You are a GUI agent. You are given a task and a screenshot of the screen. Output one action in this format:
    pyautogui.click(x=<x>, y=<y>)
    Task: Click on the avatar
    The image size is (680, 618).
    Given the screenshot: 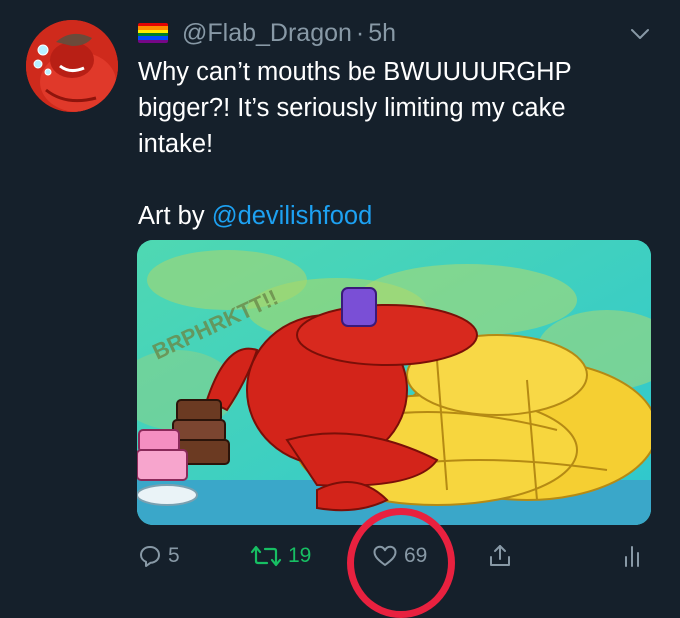 What is the action you would take?
    pyautogui.click(x=72, y=66)
    